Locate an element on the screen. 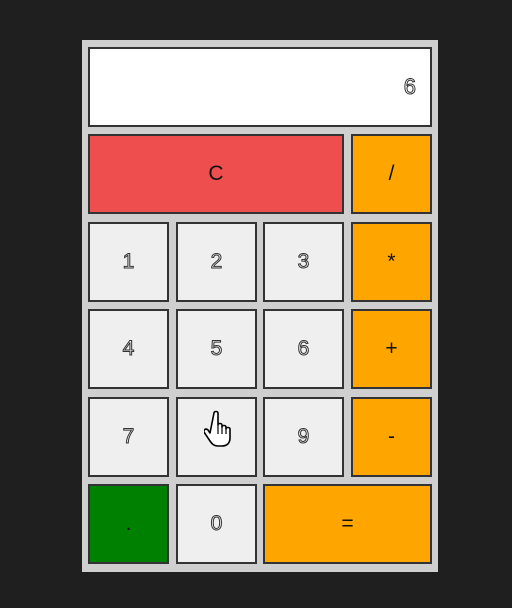  decimal-button-label: . is located at coordinates (128, 523).